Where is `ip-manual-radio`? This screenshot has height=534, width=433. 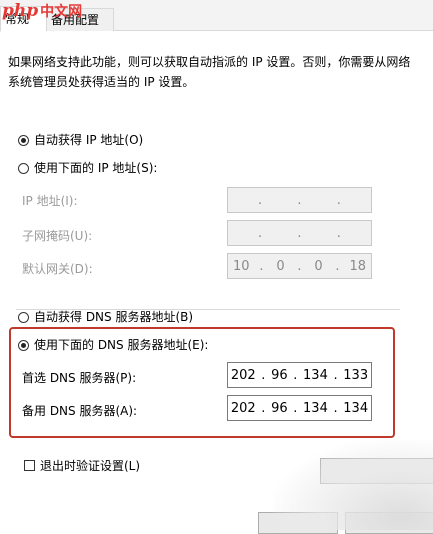 ip-manual-radio is located at coordinates (23, 168).